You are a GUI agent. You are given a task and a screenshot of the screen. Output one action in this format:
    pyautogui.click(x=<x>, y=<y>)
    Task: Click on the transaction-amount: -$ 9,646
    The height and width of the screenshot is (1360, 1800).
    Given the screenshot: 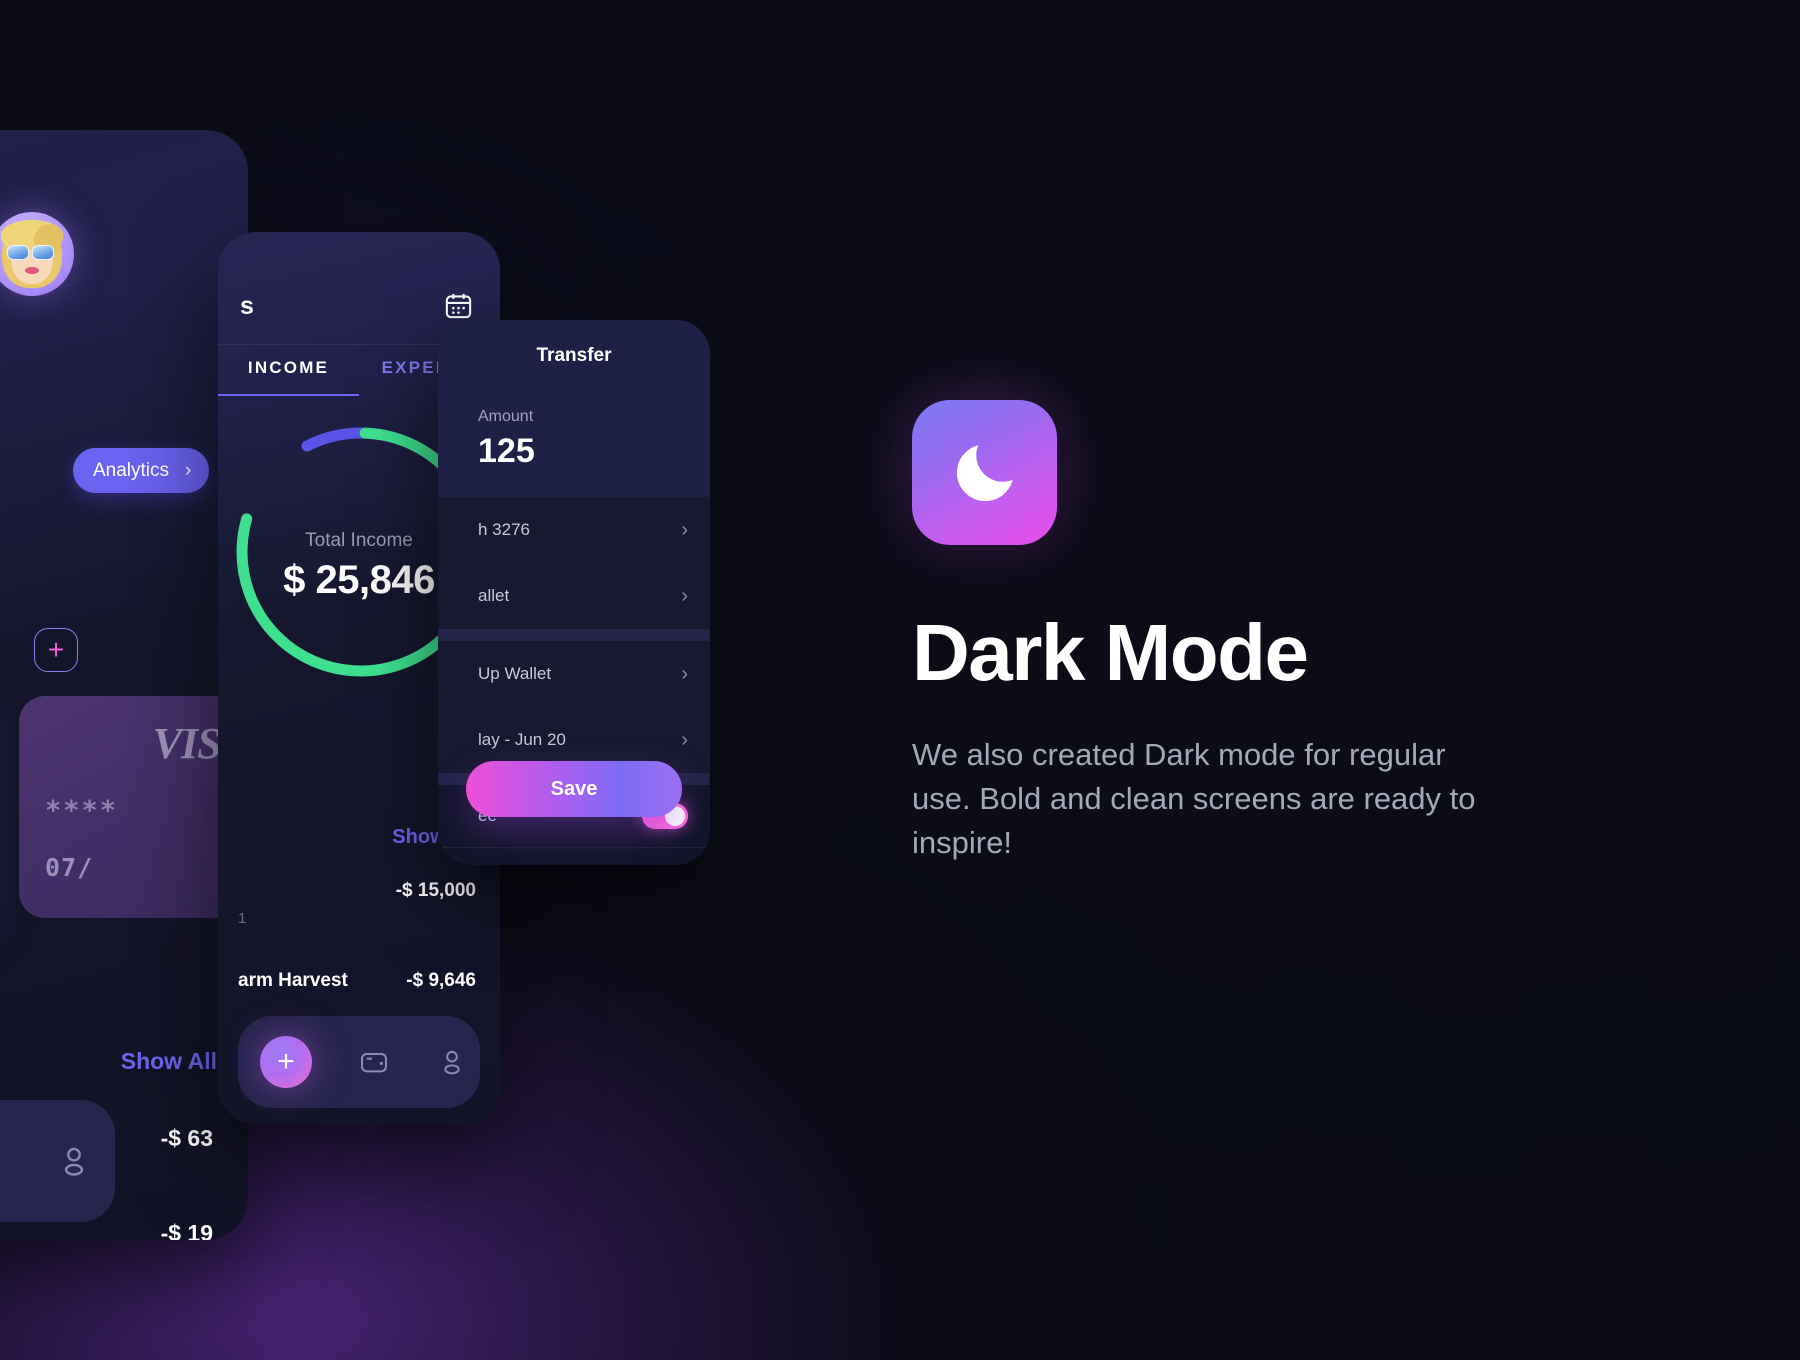 What is the action you would take?
    pyautogui.click(x=441, y=980)
    